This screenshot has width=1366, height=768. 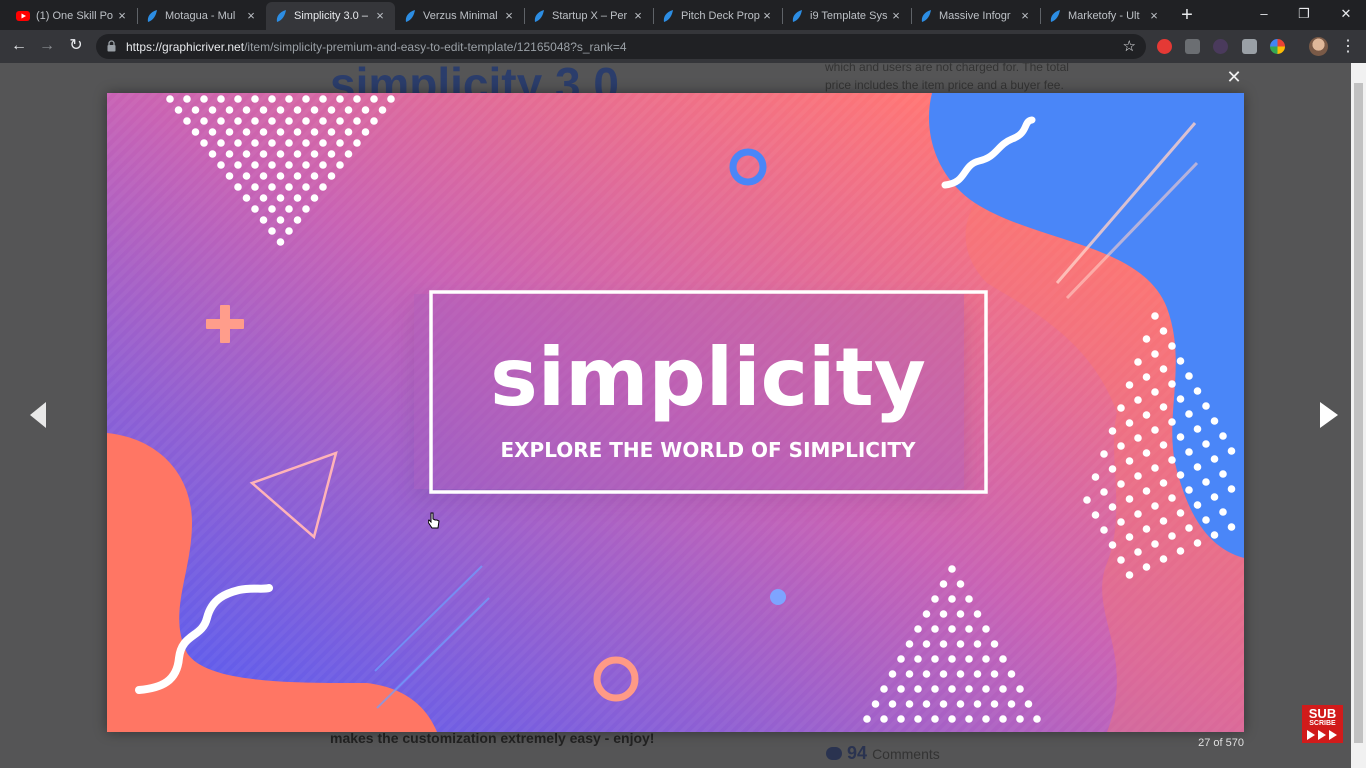 I want to click on extension-code-icon, so click(x=1192, y=46).